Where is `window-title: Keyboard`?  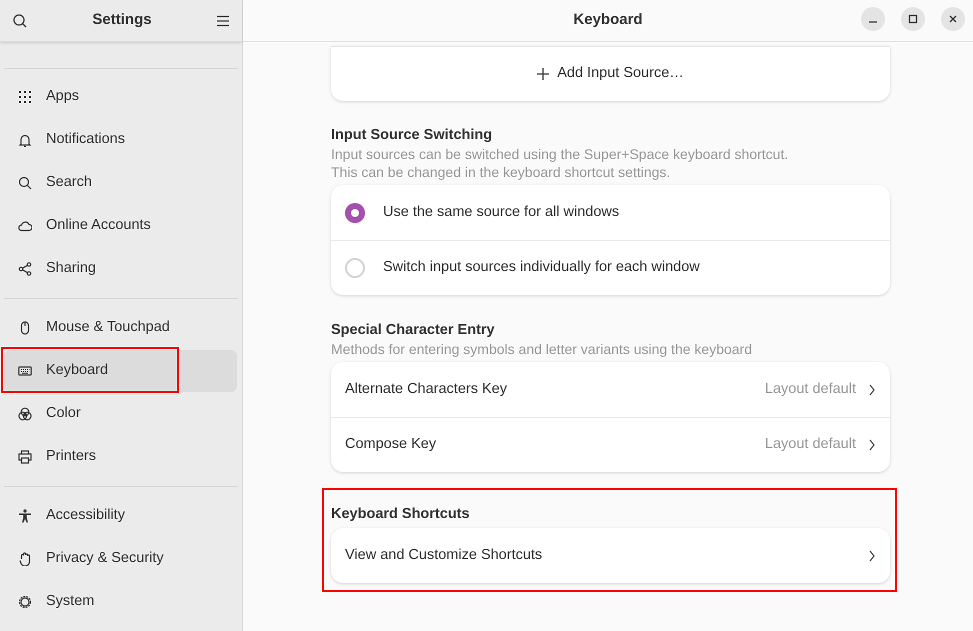 window-title: Keyboard is located at coordinates (608, 20).